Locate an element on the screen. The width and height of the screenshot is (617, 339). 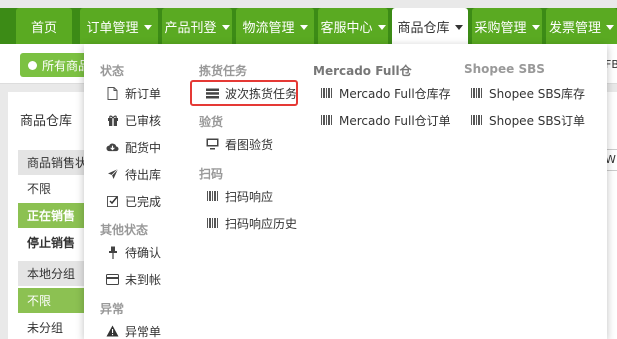
menu-item-label: Mercado Full仓订单 is located at coordinates (395, 120).